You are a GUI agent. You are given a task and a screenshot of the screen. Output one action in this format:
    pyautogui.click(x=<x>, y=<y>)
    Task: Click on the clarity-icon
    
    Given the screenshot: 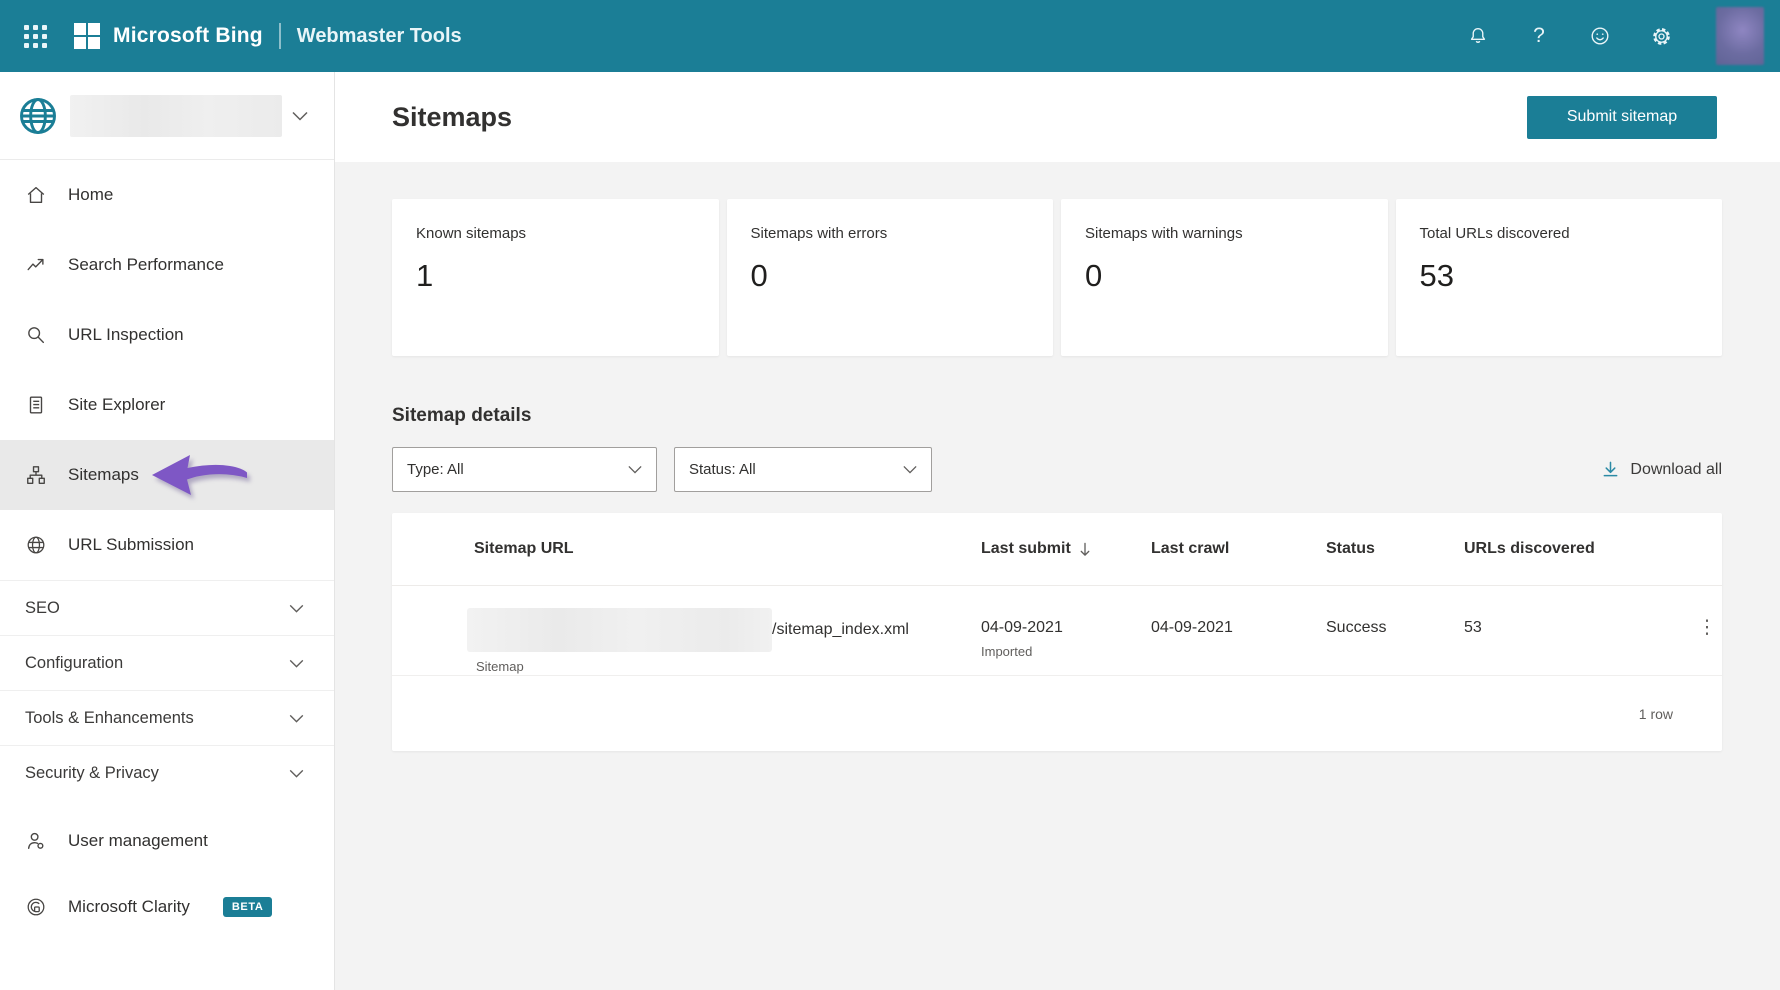 What is the action you would take?
    pyautogui.click(x=36, y=907)
    